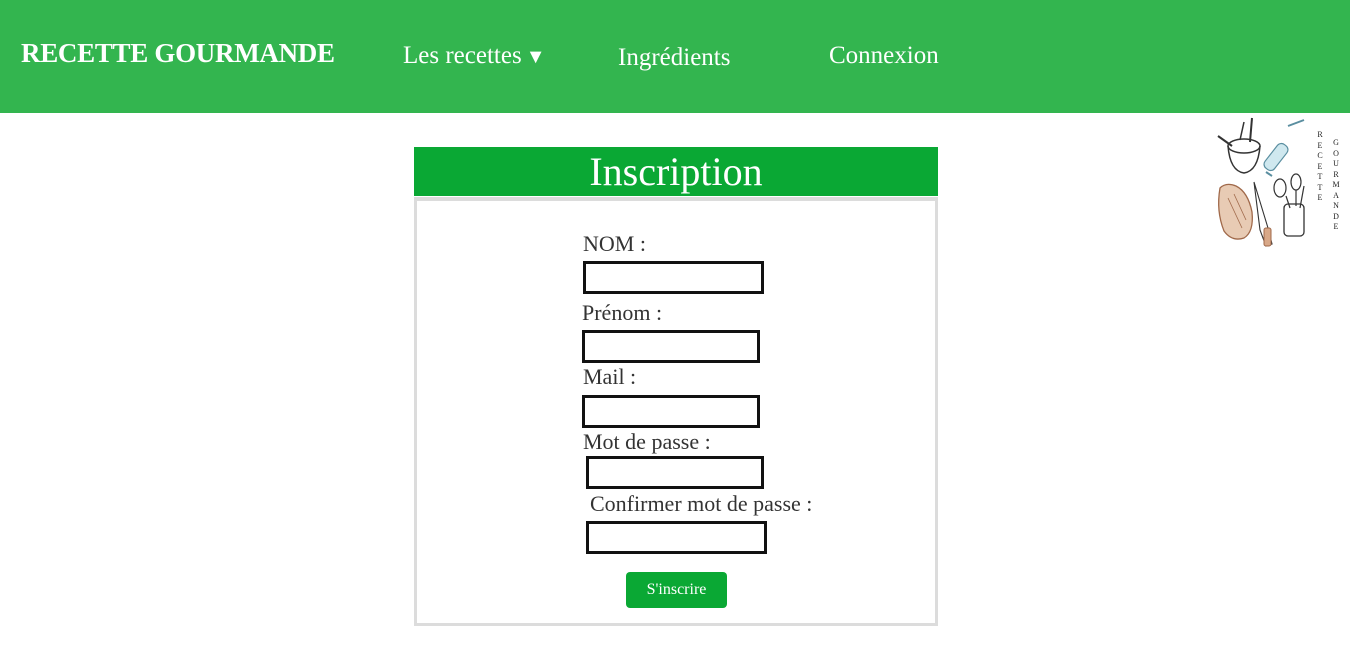 The height and width of the screenshot is (650, 1350). Describe the element at coordinates (614, 243) in the screenshot. I see `label-nom: NOM :` at that location.